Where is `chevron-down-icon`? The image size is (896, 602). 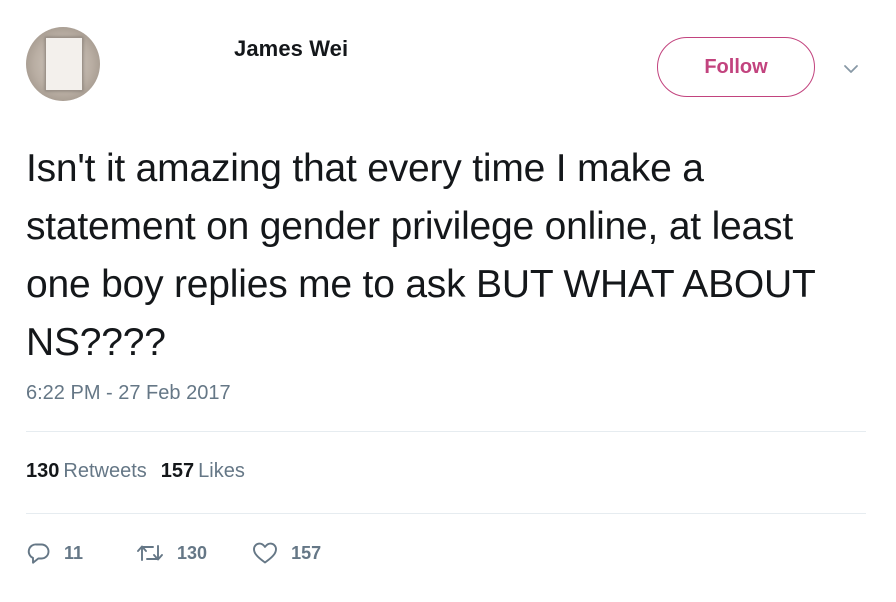
chevron-down-icon is located at coordinates (851, 69).